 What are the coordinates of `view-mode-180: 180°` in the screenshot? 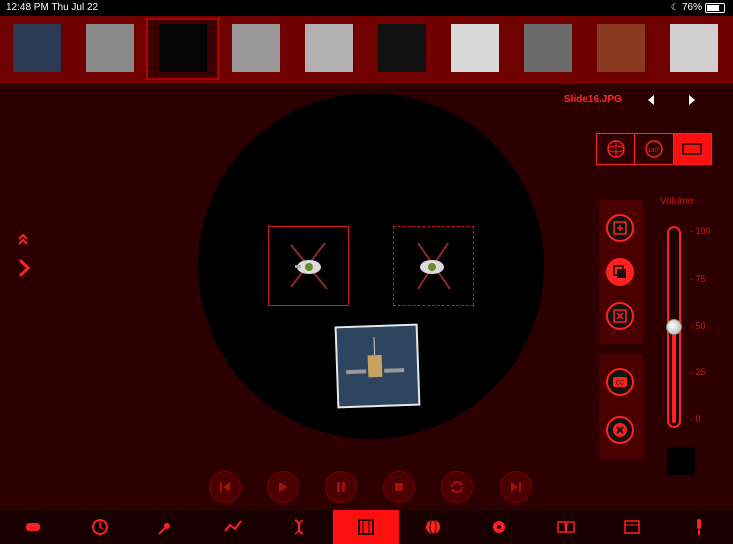 It's located at (654, 149).